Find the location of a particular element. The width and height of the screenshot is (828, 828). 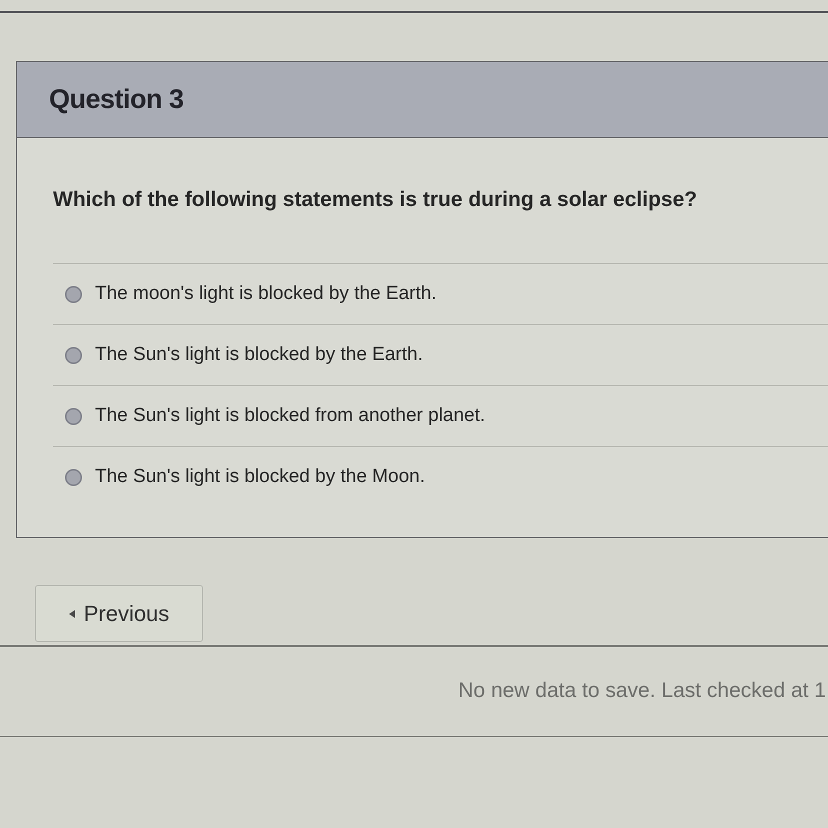

answer-option: The Sun's light is blocked from another planet. is located at coordinates (440, 415).